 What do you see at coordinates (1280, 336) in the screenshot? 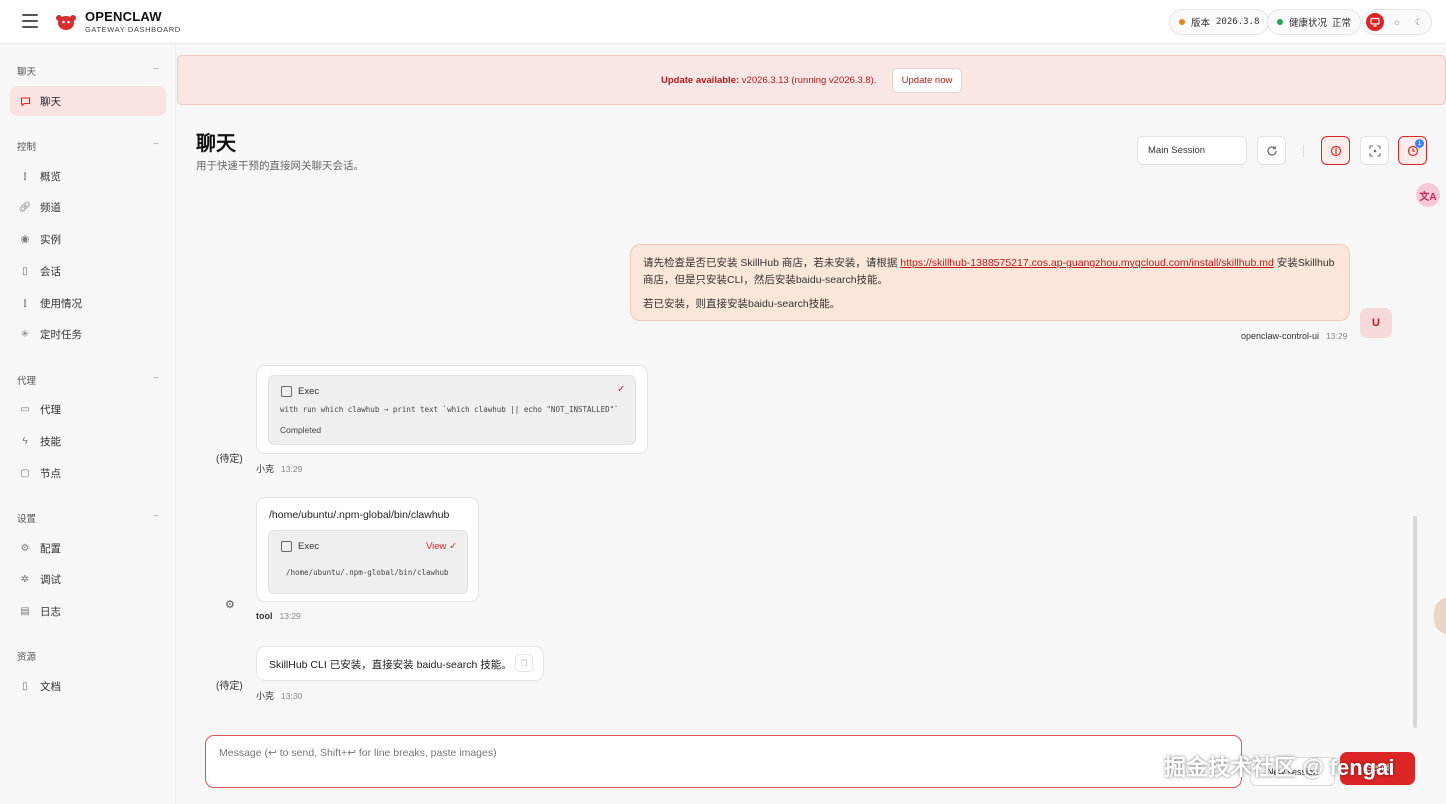
I see `message-sender: openclaw-control-ui` at bounding box center [1280, 336].